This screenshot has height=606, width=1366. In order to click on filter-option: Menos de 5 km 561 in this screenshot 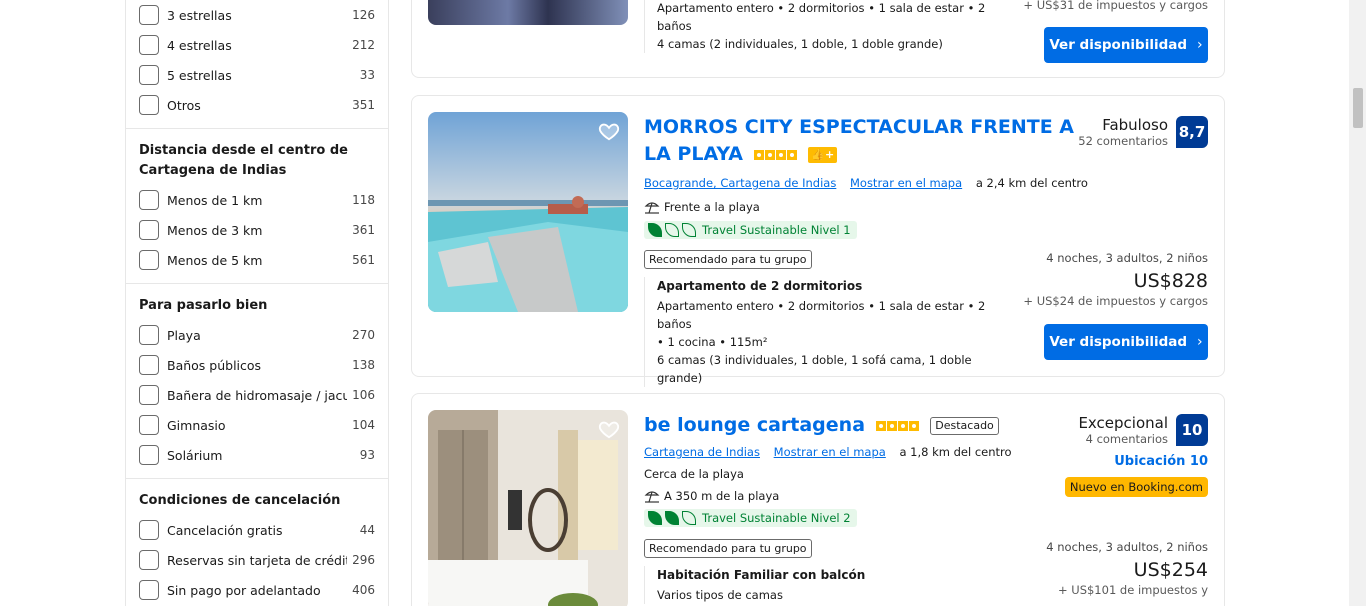, I will do `click(257, 260)`.